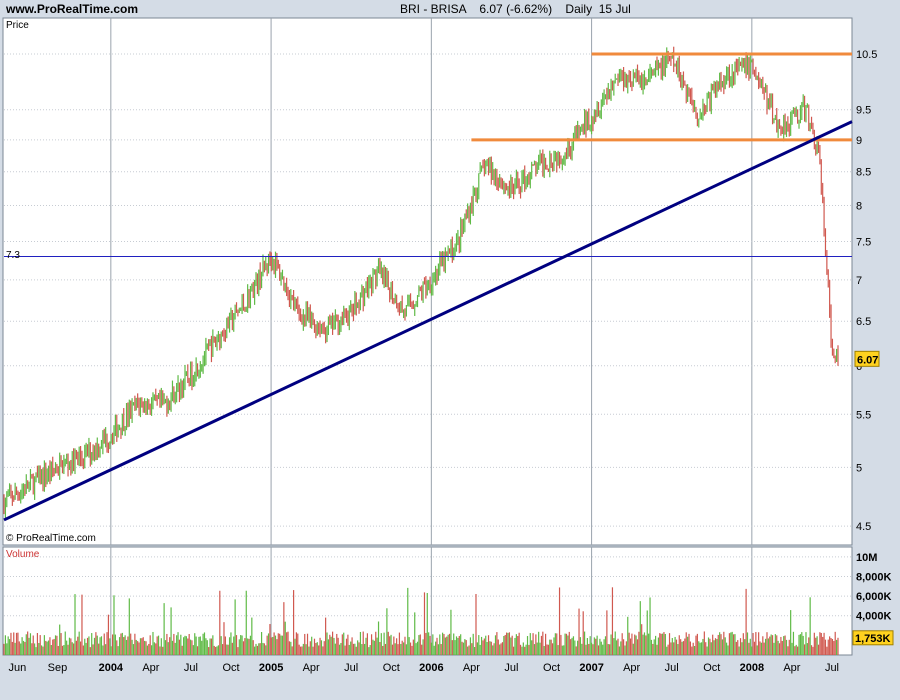 The height and width of the screenshot is (700, 900). I want to click on watermark: © ProRealTime.com, so click(51, 538).